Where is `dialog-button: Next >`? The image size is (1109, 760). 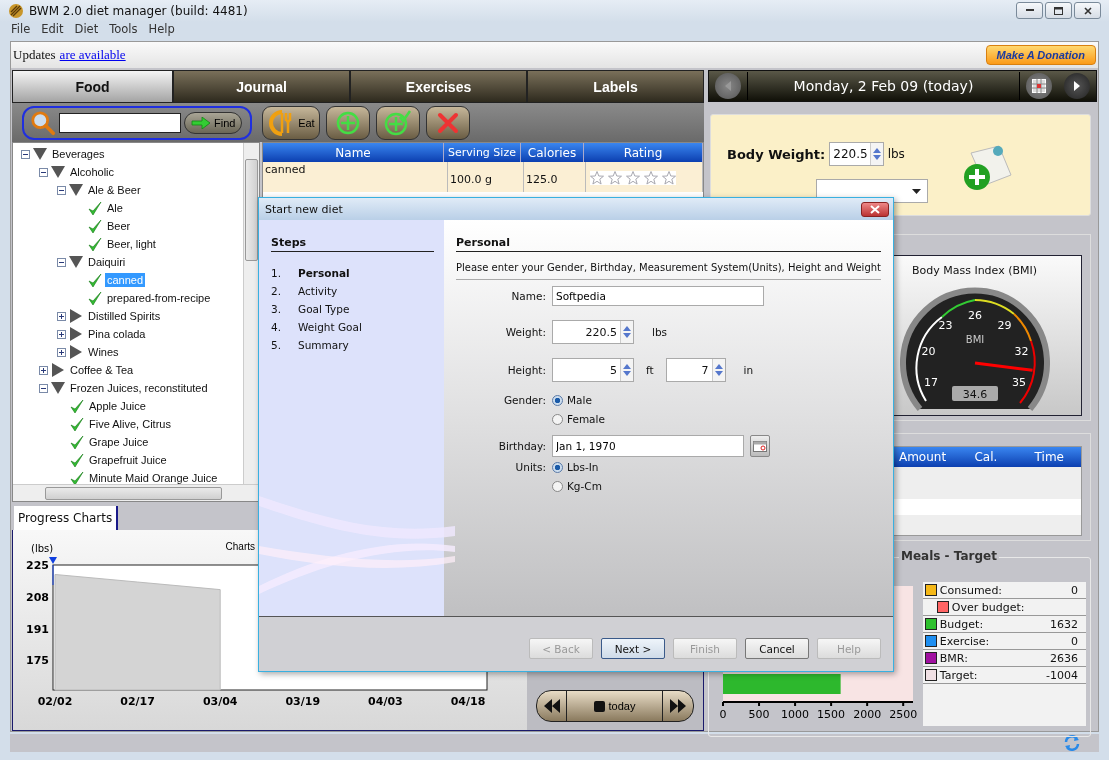 dialog-button: Next > is located at coordinates (633, 648).